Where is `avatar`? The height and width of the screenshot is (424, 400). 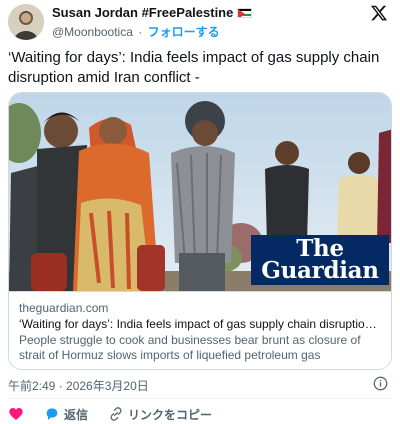
avatar is located at coordinates (26, 22).